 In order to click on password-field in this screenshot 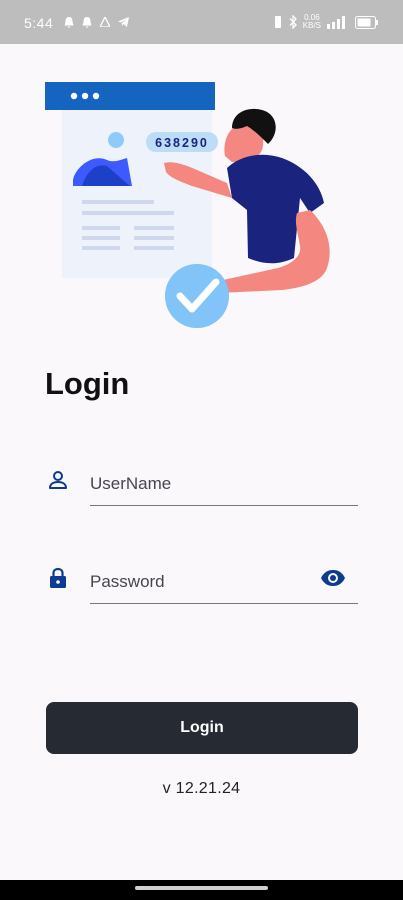, I will do `click(202, 580)`.